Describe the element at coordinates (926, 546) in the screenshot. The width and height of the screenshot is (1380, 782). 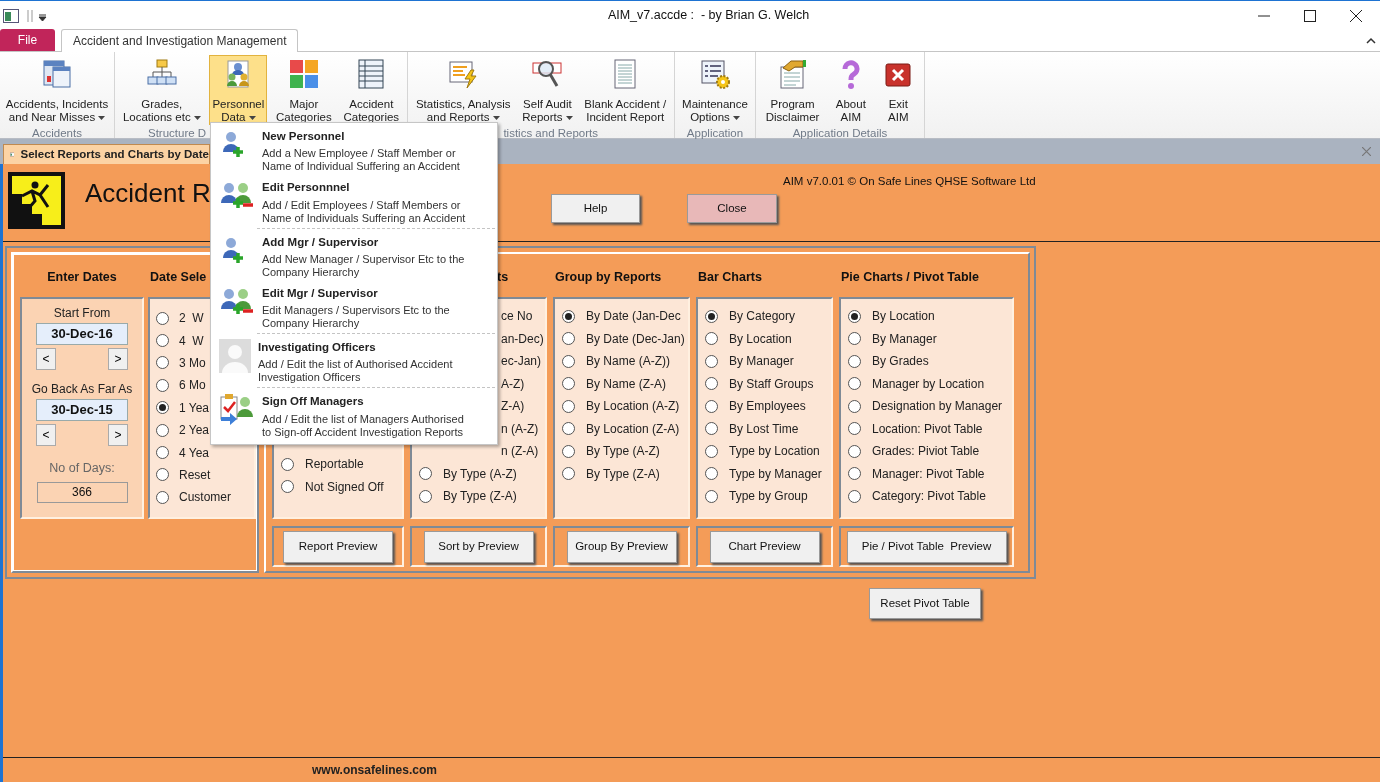
I see `preview-button: Pie / Pivot Table Preview` at that location.